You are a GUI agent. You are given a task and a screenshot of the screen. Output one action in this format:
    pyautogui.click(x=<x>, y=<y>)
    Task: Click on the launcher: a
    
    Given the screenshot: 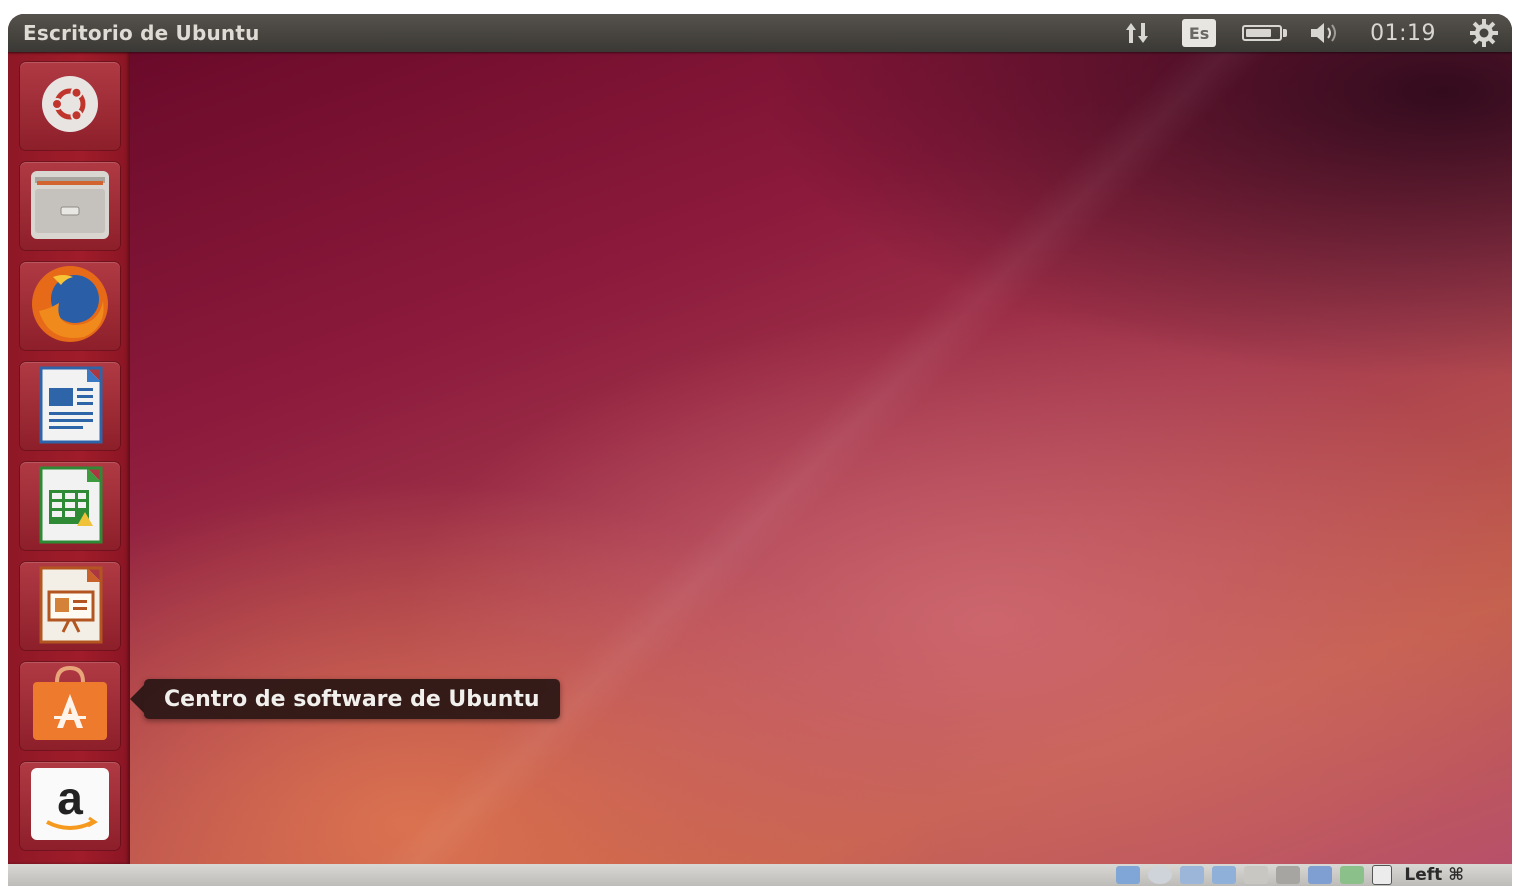 What is the action you would take?
    pyautogui.click(x=69, y=458)
    